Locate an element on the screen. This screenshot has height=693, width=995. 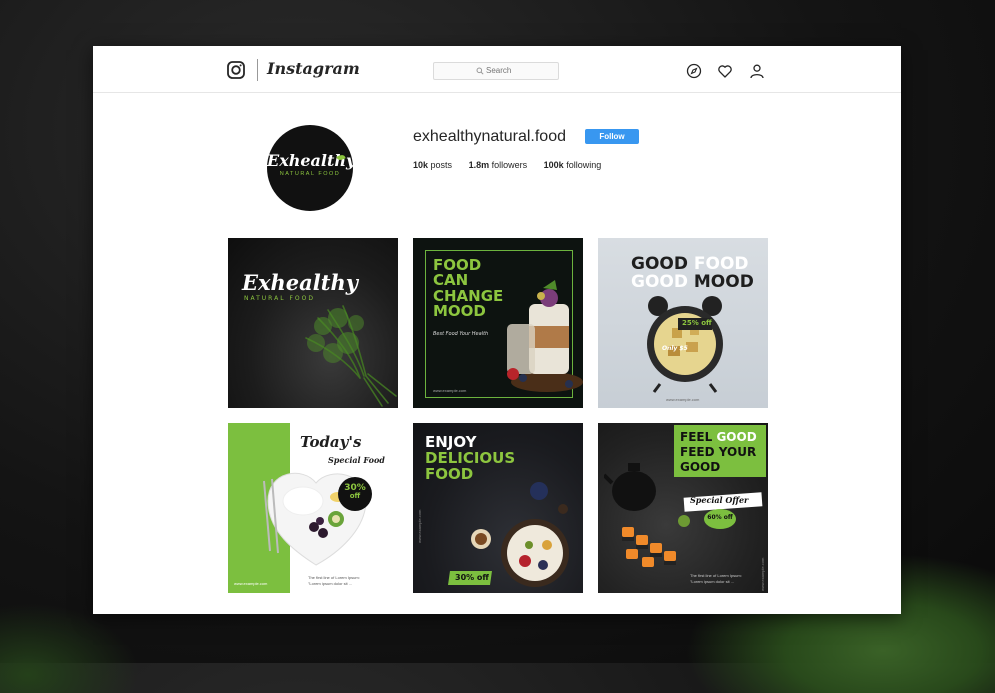
user-icon is located at coordinates (757, 71).